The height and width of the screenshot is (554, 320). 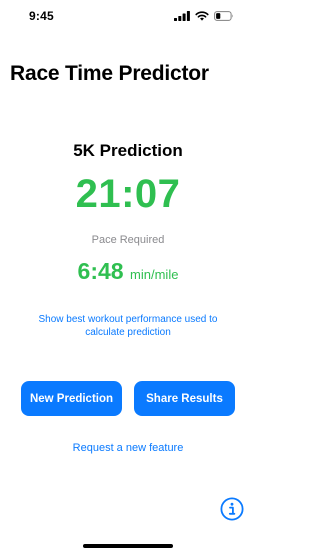 I want to click on predicted-time: 21:07, so click(x=128, y=194).